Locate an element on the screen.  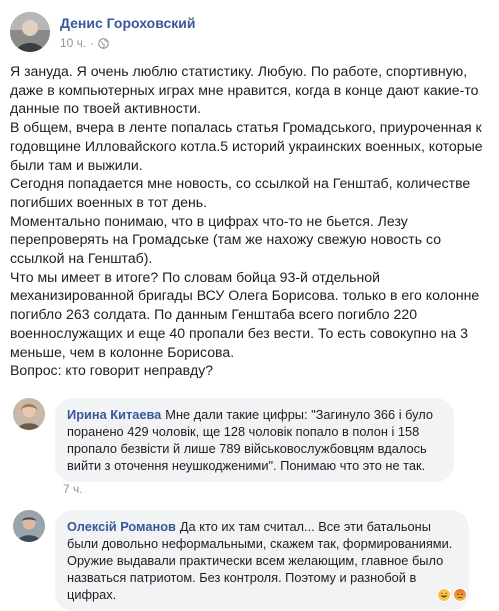
comment-reactions is located at coordinates (452, 595).